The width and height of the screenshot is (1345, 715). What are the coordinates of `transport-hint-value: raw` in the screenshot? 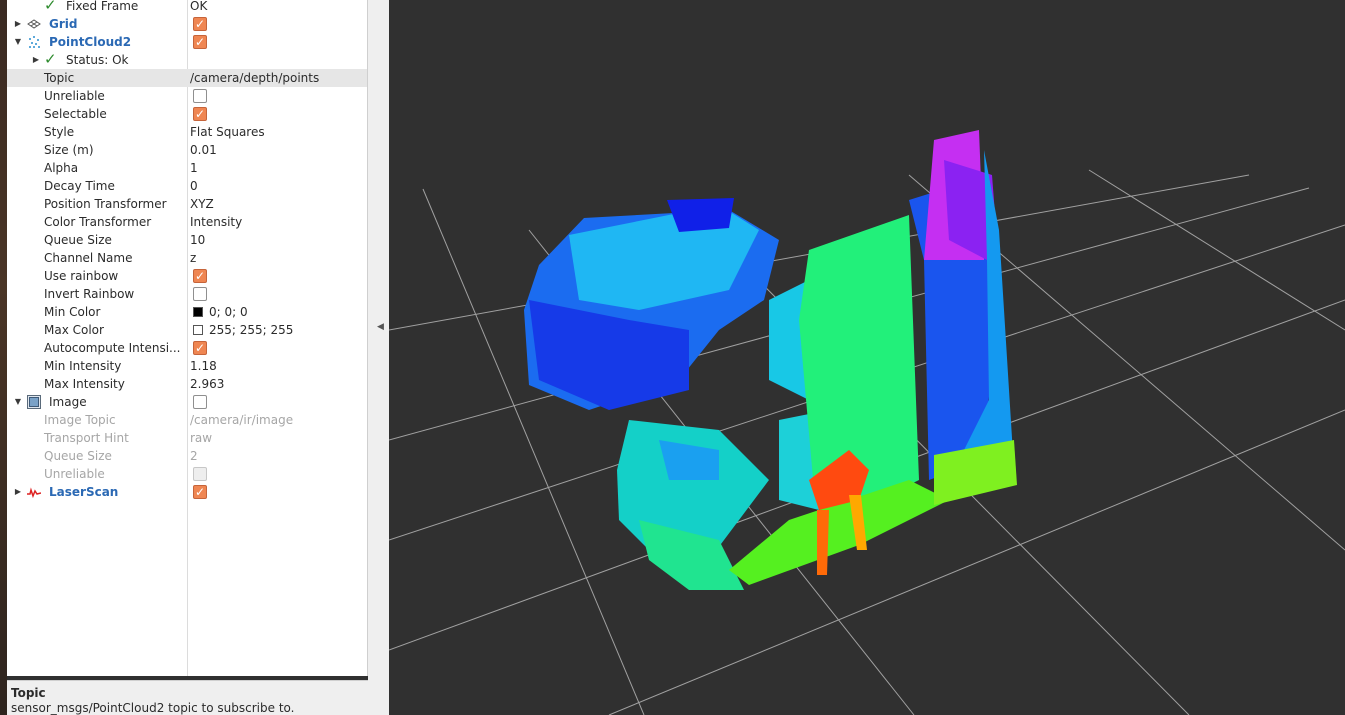 It's located at (201, 438).